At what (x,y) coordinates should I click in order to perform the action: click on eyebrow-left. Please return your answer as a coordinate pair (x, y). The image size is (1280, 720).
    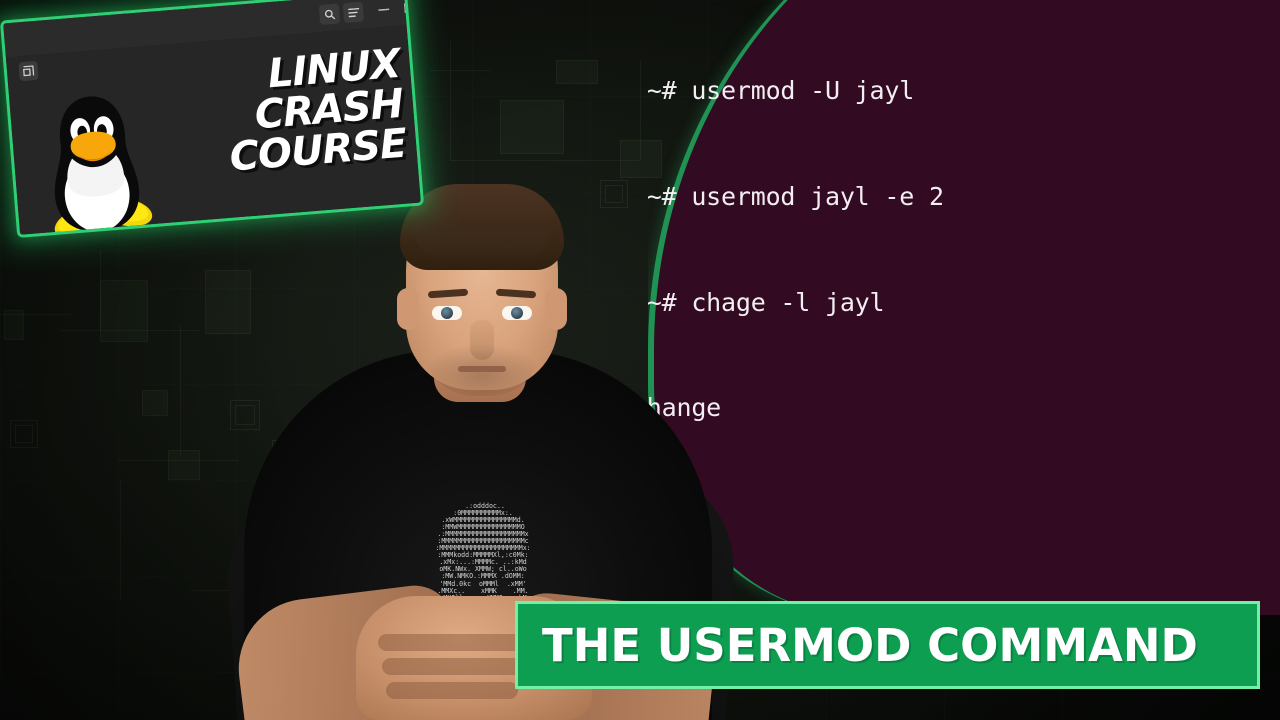
    Looking at the image, I should click on (448, 293).